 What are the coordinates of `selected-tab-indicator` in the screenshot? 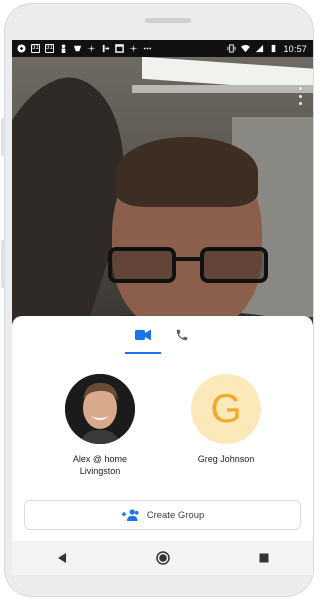 It's located at (143, 353).